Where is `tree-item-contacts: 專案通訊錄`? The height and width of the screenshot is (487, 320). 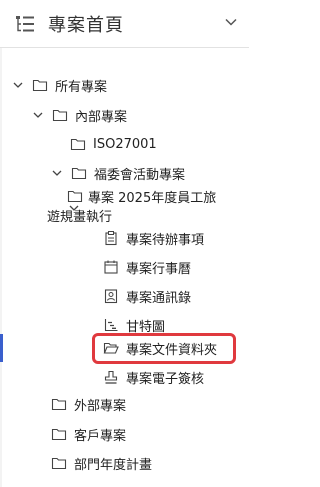
tree-item-contacts: 專案通訊錄 is located at coordinates (147, 296).